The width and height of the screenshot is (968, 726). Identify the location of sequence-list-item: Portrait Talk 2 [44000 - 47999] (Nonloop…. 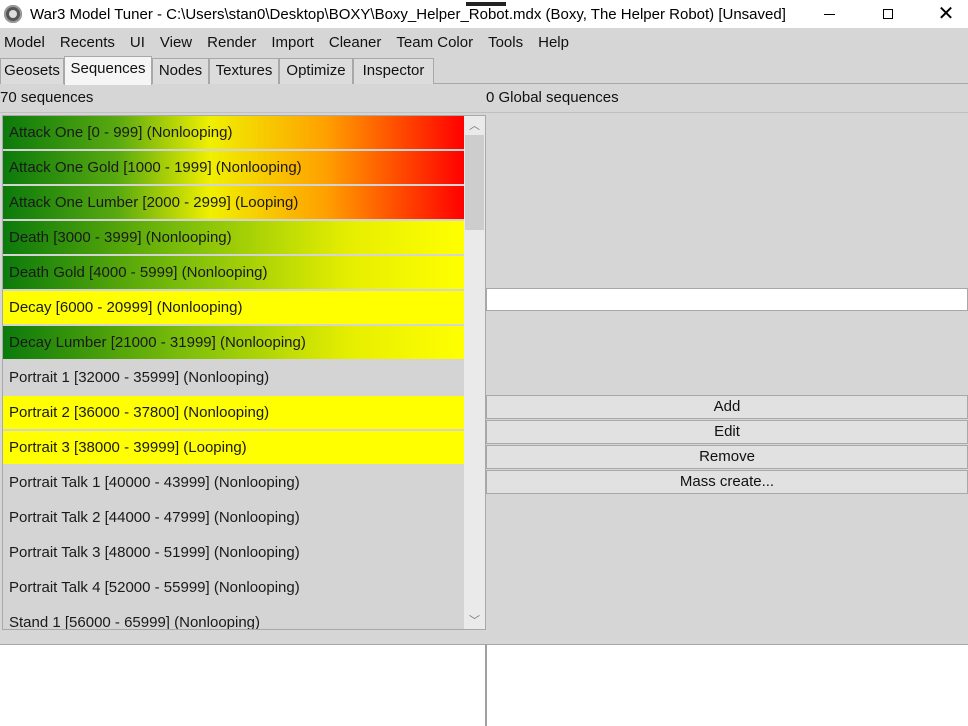
(233, 517).